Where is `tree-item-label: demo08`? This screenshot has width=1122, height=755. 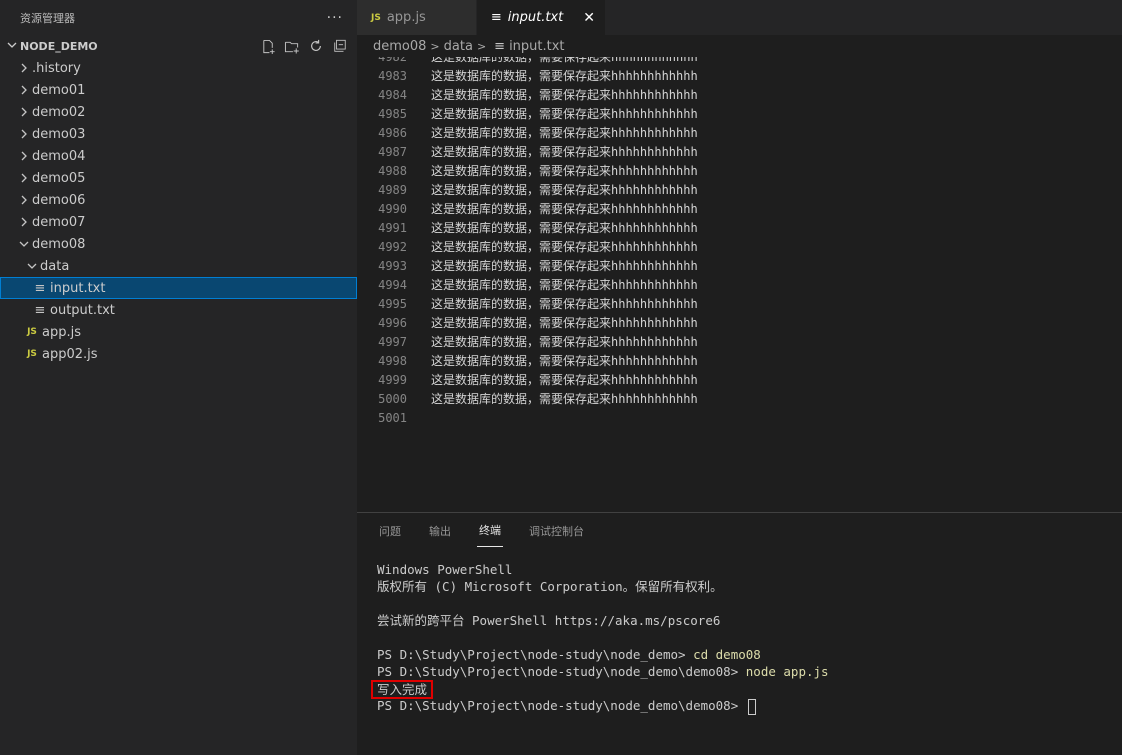 tree-item-label: demo08 is located at coordinates (59, 244).